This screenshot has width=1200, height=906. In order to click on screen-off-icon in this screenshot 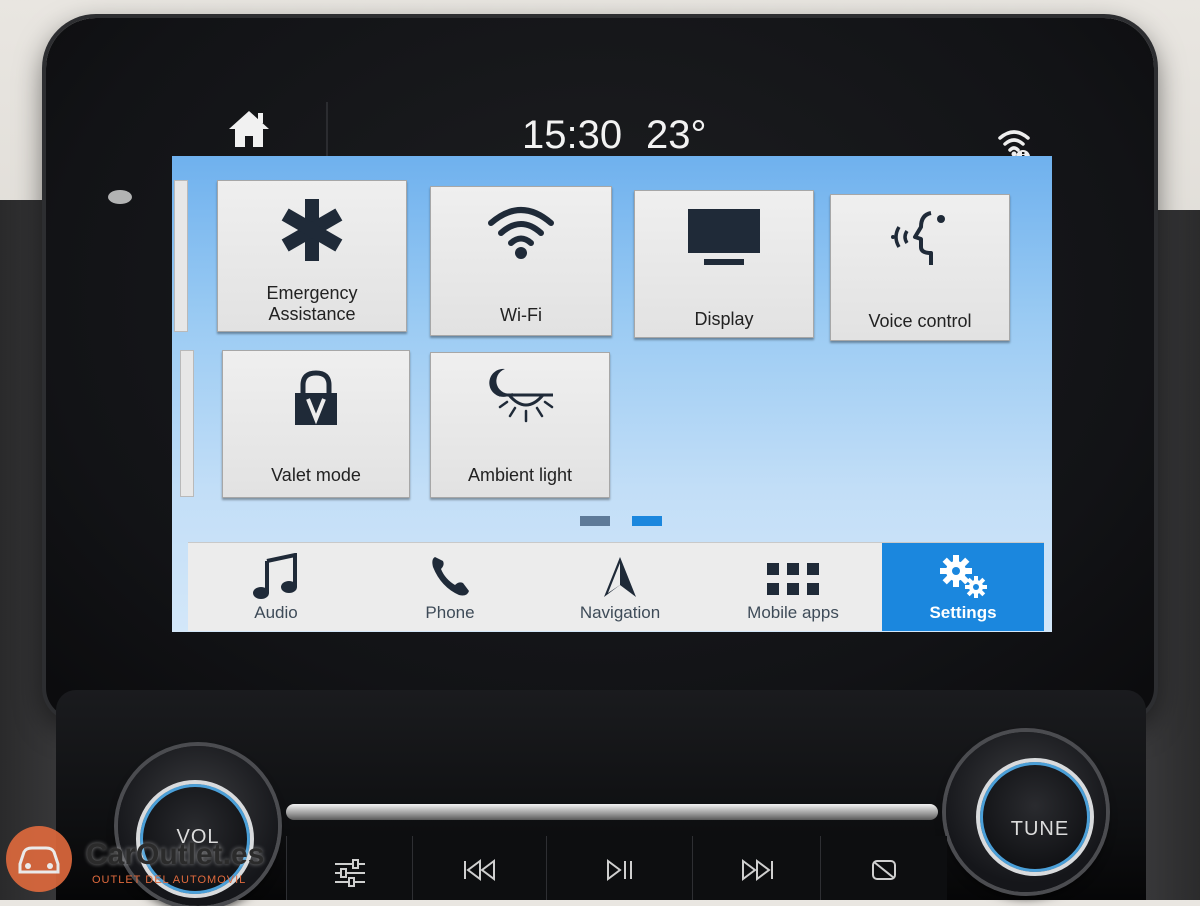, I will do `click(884, 870)`.